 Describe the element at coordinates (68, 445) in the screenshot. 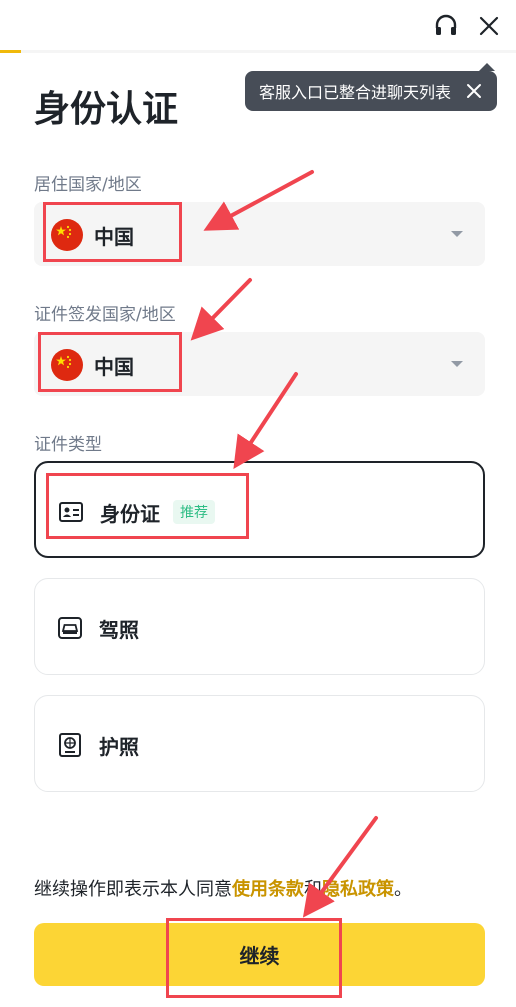

I see `doc-type-label: 证件类型` at that location.